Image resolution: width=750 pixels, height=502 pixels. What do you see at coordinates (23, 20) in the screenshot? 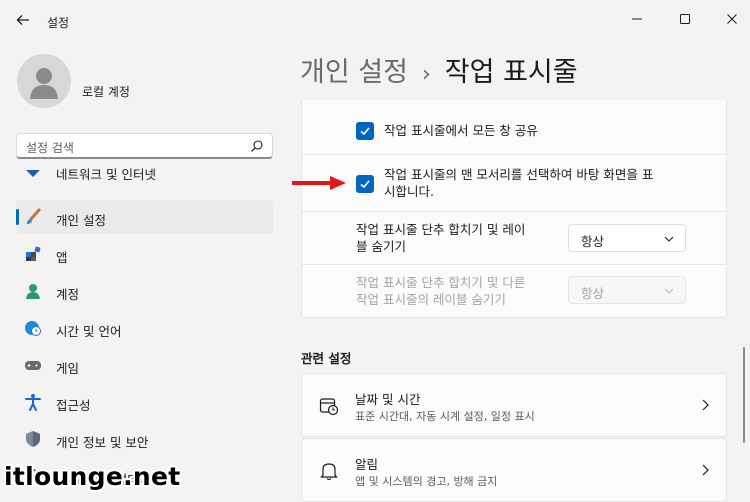
I see `back-arrow-icon` at bounding box center [23, 20].